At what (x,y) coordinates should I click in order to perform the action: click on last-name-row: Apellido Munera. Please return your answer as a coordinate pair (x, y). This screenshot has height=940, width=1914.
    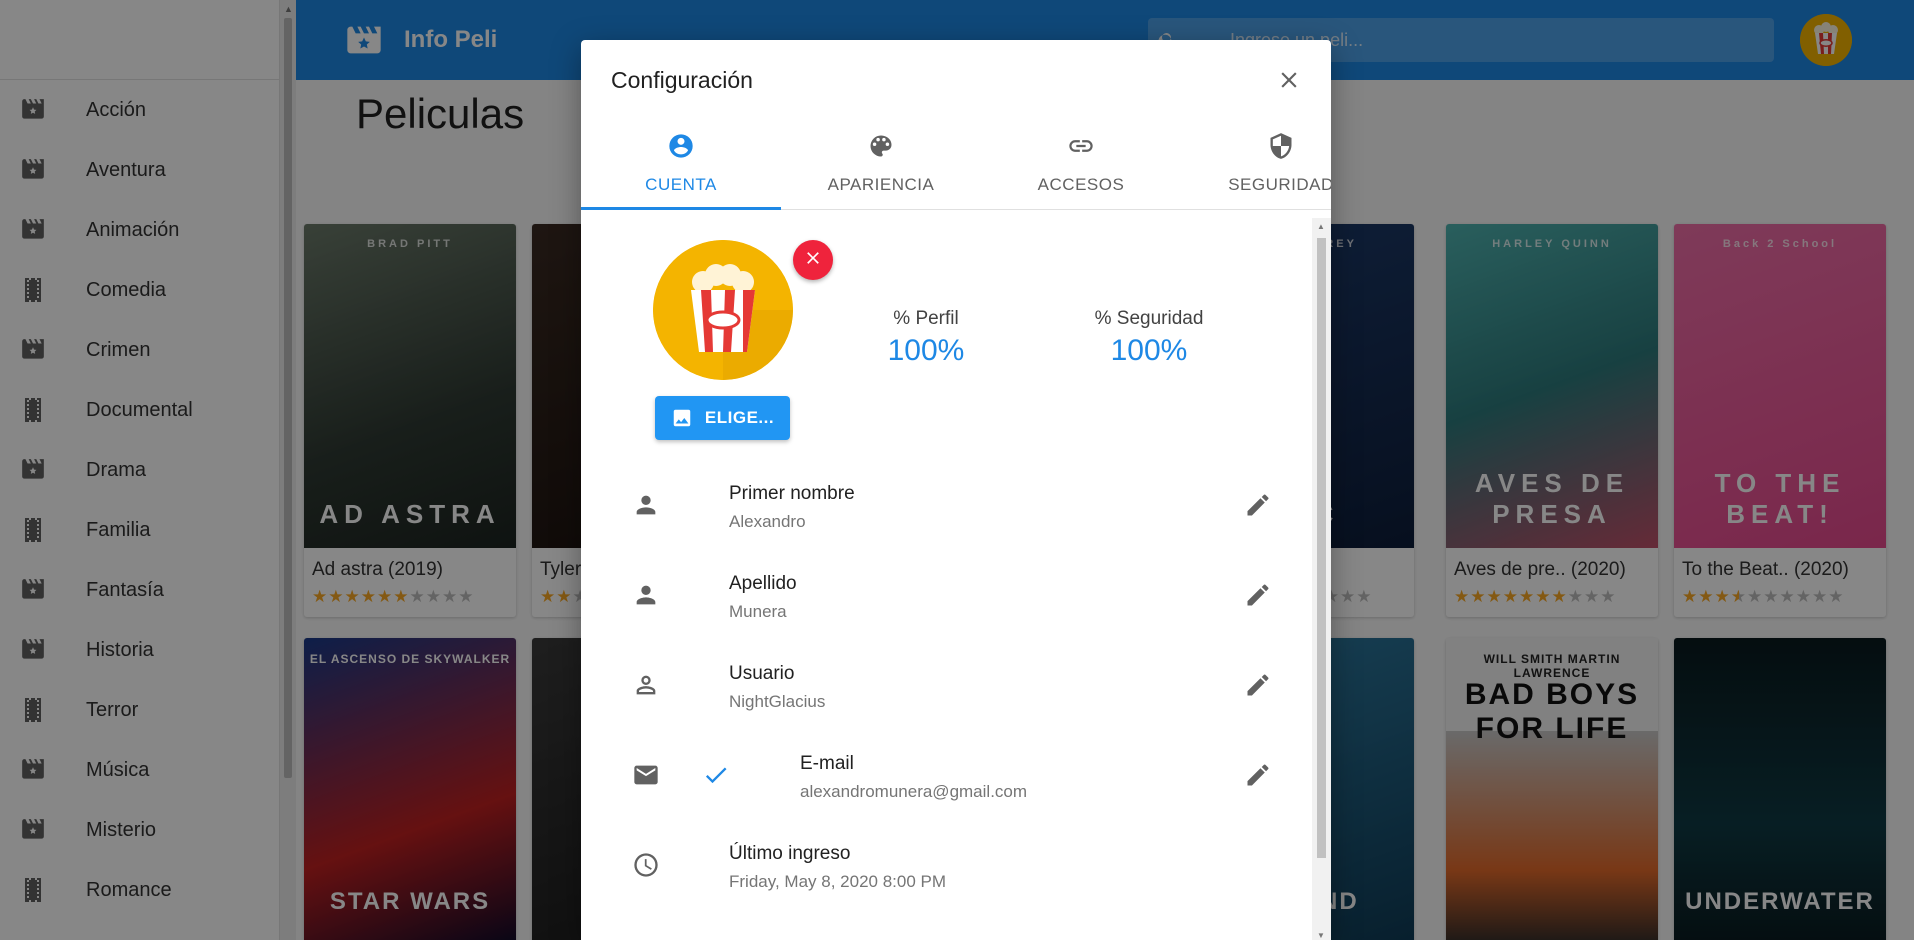
    Looking at the image, I should click on (946, 595).